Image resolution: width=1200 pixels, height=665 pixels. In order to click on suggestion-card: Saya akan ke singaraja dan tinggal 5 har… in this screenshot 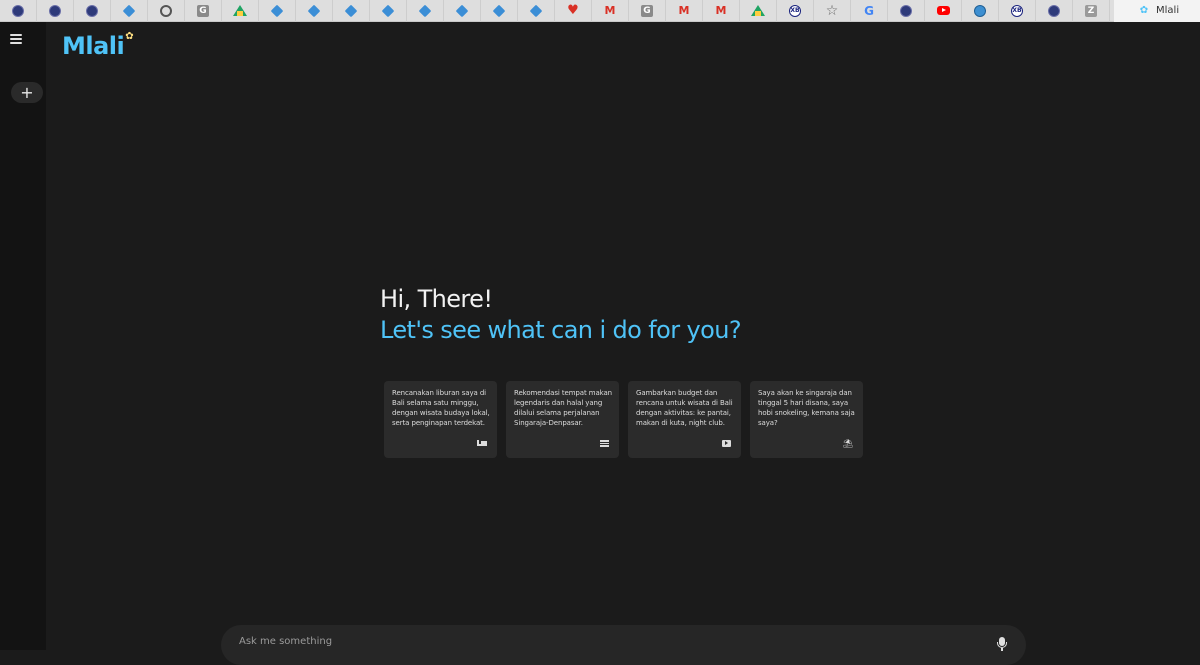, I will do `click(806, 419)`.